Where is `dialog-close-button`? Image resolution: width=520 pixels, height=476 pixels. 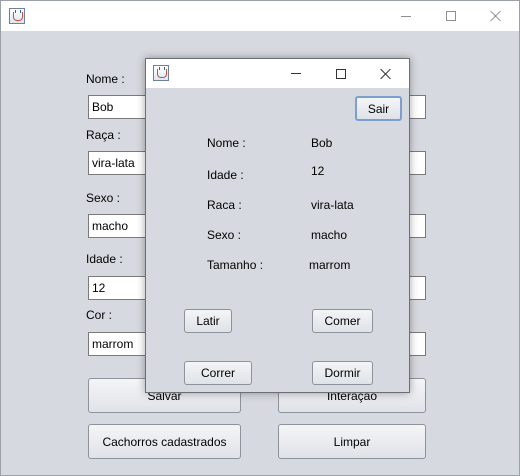 dialog-close-button is located at coordinates (385, 73).